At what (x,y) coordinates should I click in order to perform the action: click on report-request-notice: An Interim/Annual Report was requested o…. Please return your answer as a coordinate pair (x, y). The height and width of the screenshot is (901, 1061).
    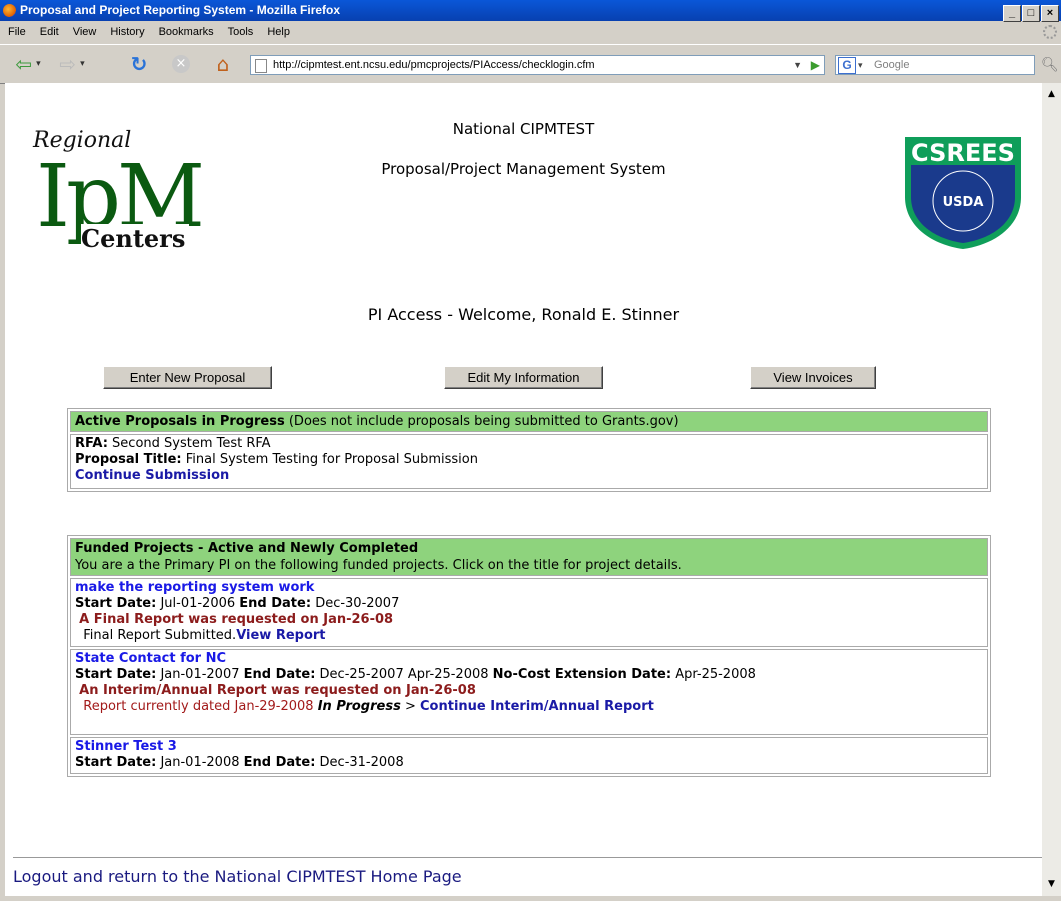
    Looking at the image, I should click on (277, 690).